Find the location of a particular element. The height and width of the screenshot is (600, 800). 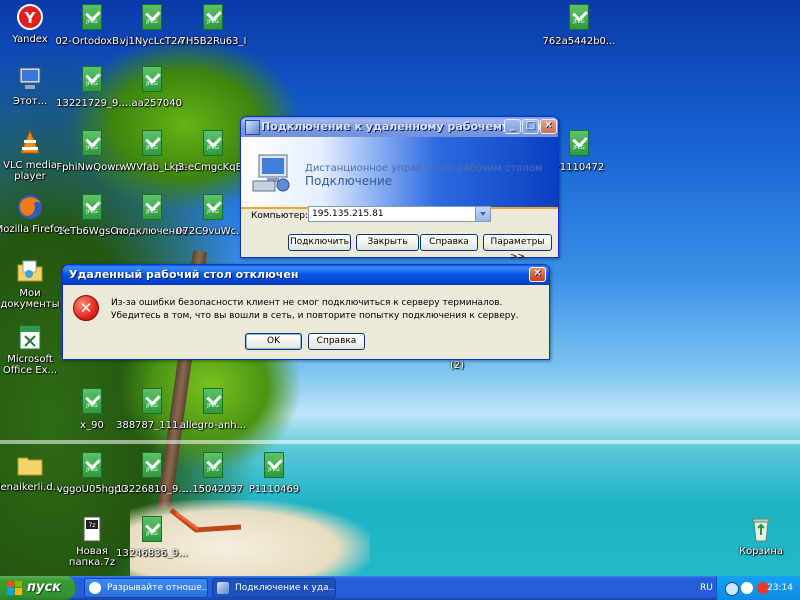

windows-logo-icon is located at coordinates (14, 588).